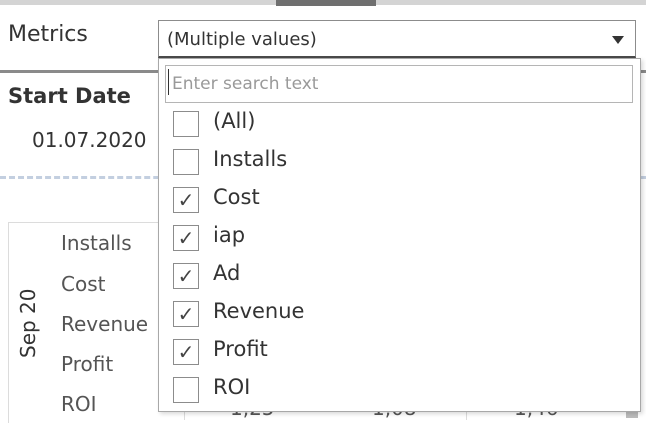 This screenshot has width=646, height=423. What do you see at coordinates (69, 96) in the screenshot?
I see `start-date-label: Start Date` at bounding box center [69, 96].